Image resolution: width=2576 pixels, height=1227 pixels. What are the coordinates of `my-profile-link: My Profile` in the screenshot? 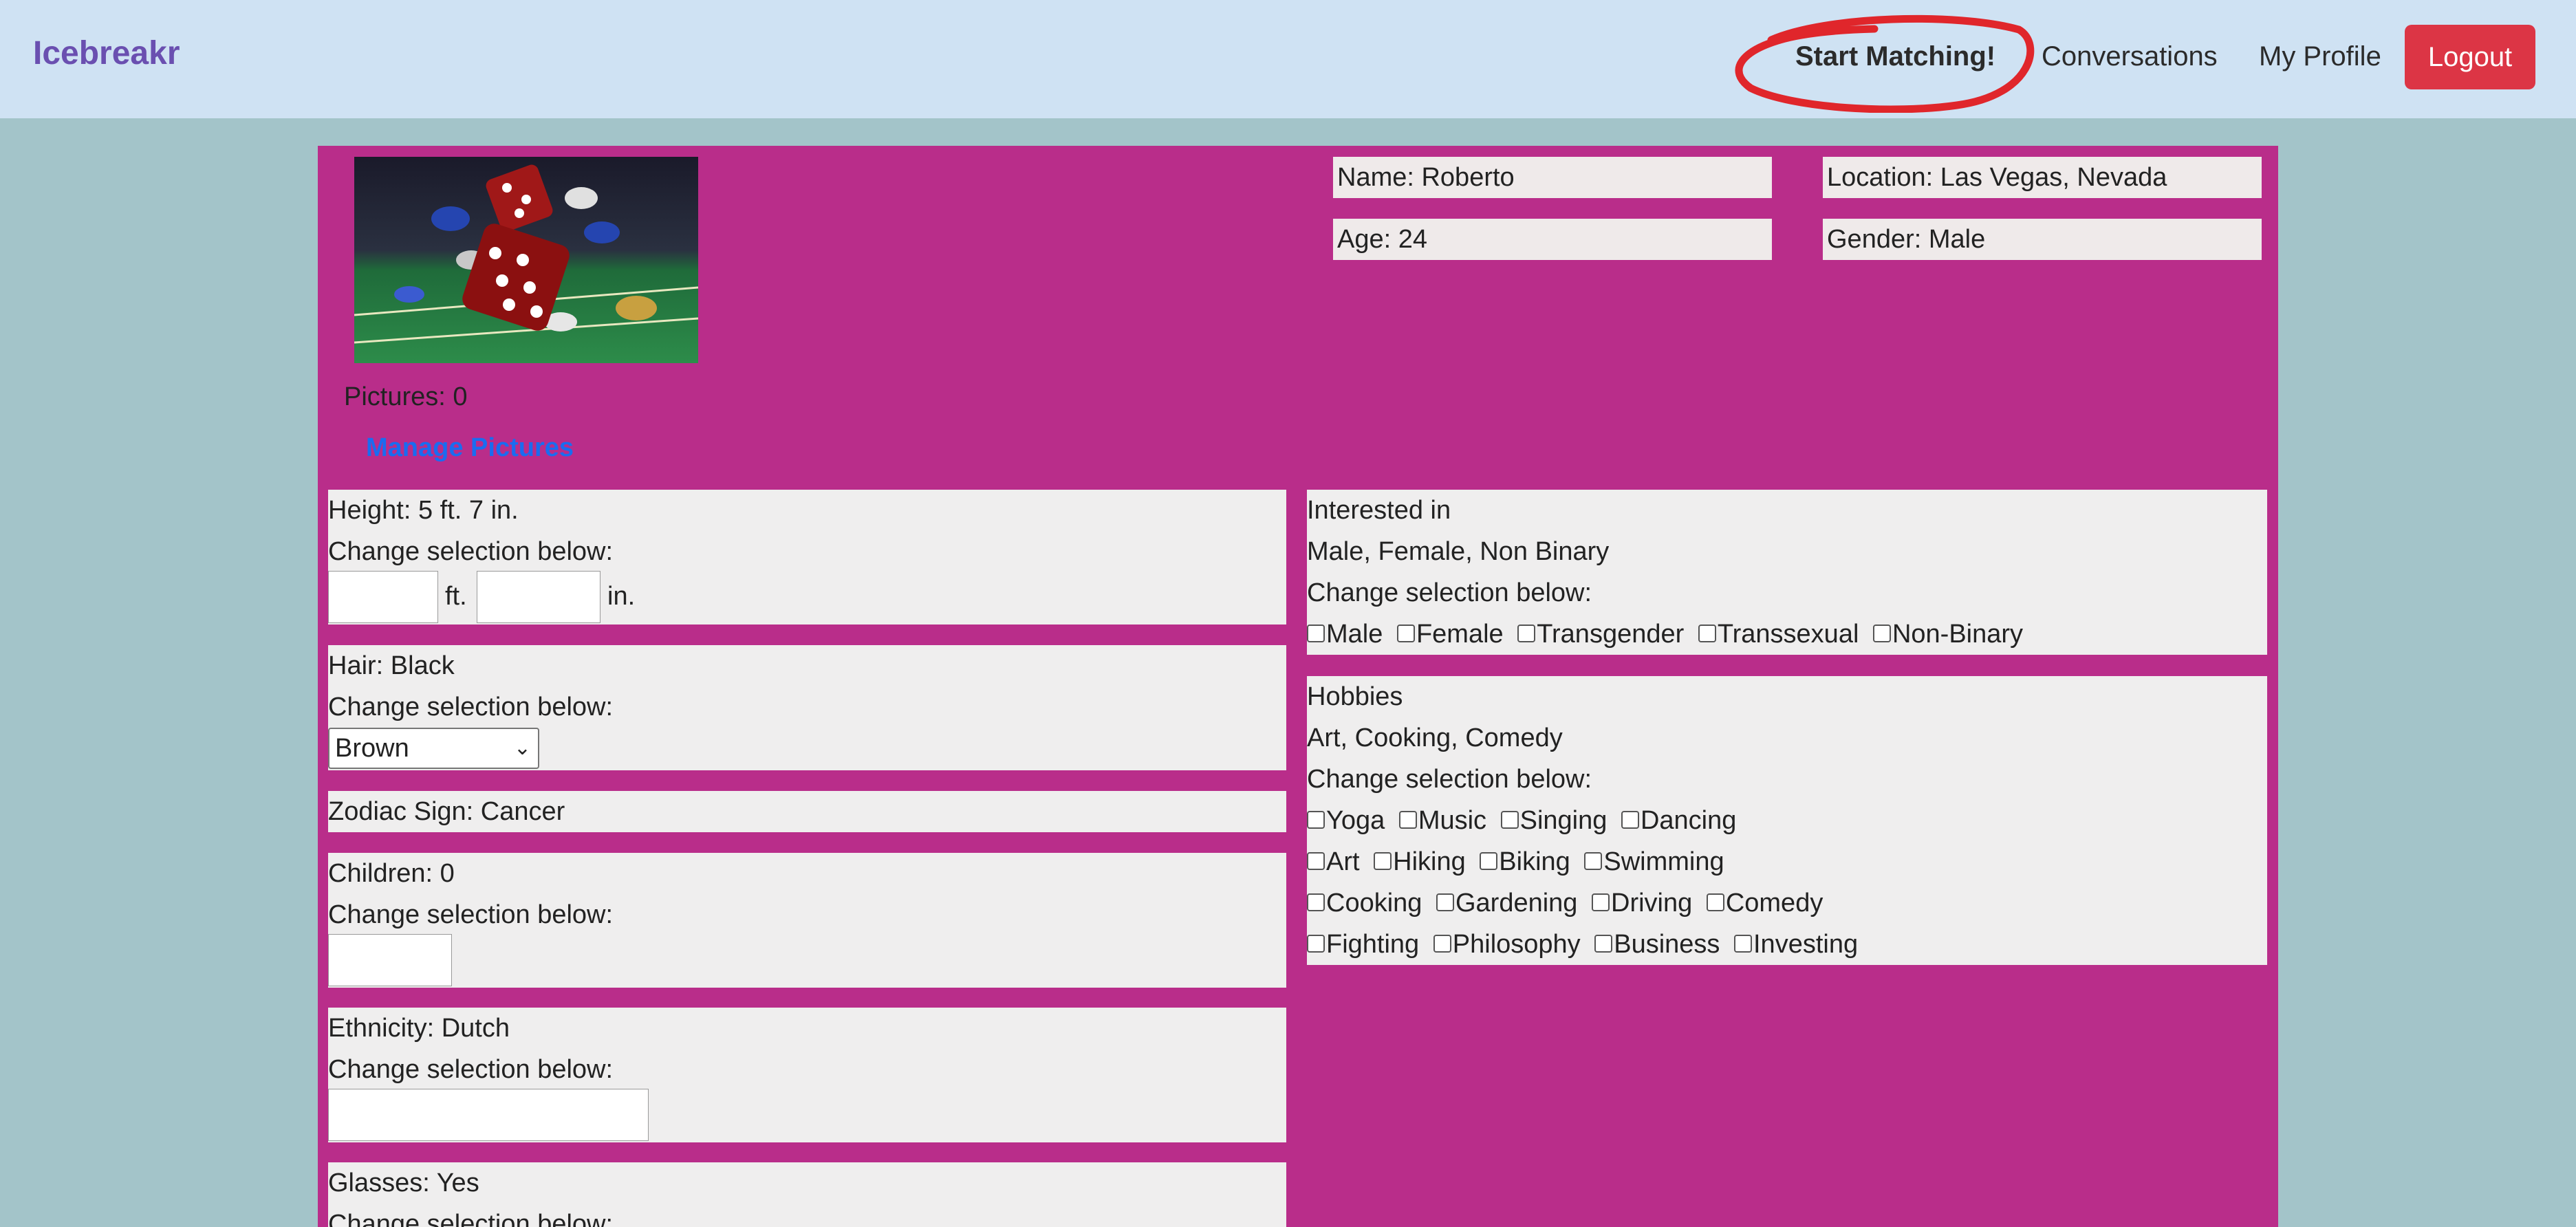 It's located at (2320, 56).